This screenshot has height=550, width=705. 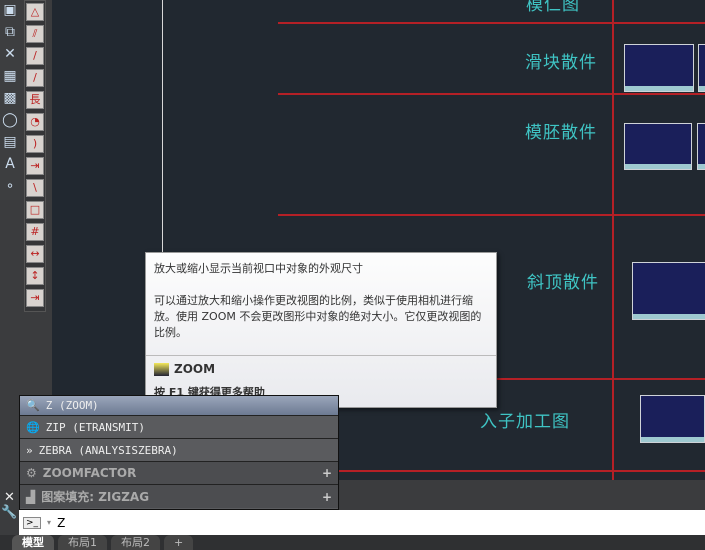 I want to click on dim-icon: △, so click(x=35, y=12).